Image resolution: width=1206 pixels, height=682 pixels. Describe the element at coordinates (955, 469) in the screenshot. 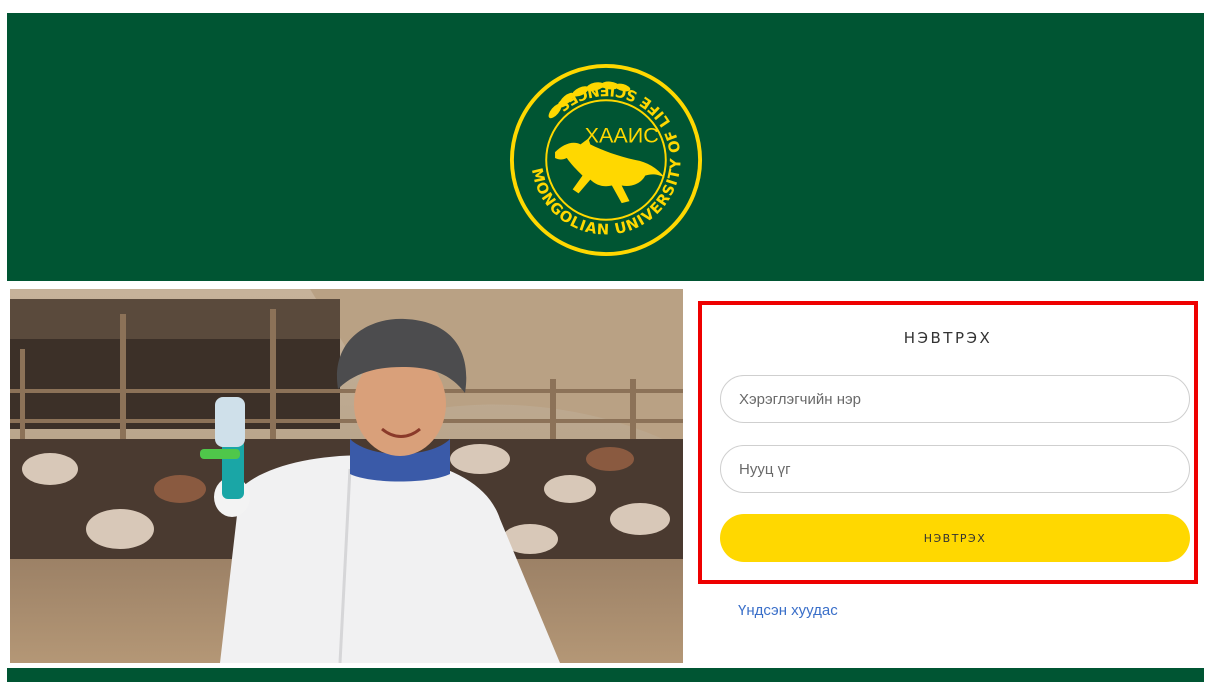

I see `password-input` at that location.